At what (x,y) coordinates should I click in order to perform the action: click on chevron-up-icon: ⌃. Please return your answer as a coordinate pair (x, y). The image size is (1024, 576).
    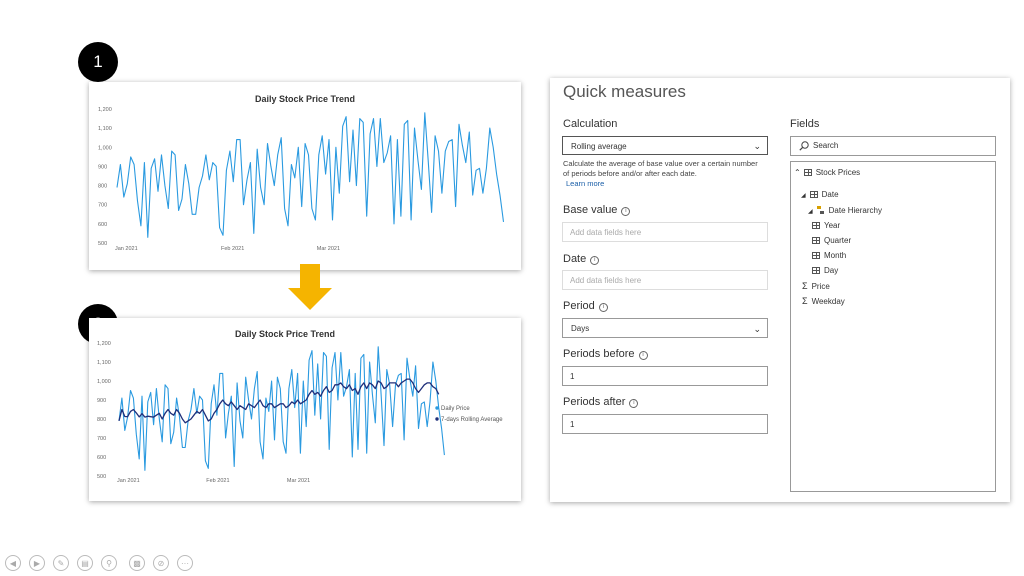
    Looking at the image, I should click on (797, 172).